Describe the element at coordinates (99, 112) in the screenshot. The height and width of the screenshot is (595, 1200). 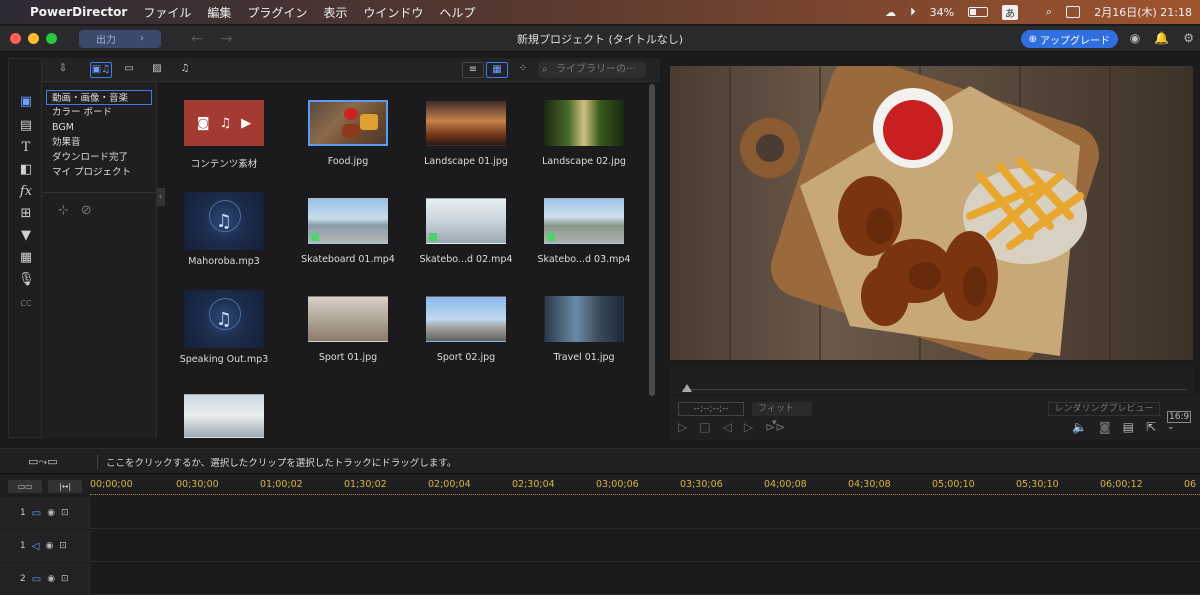
I see `category-color-board: カラー ボード` at that location.